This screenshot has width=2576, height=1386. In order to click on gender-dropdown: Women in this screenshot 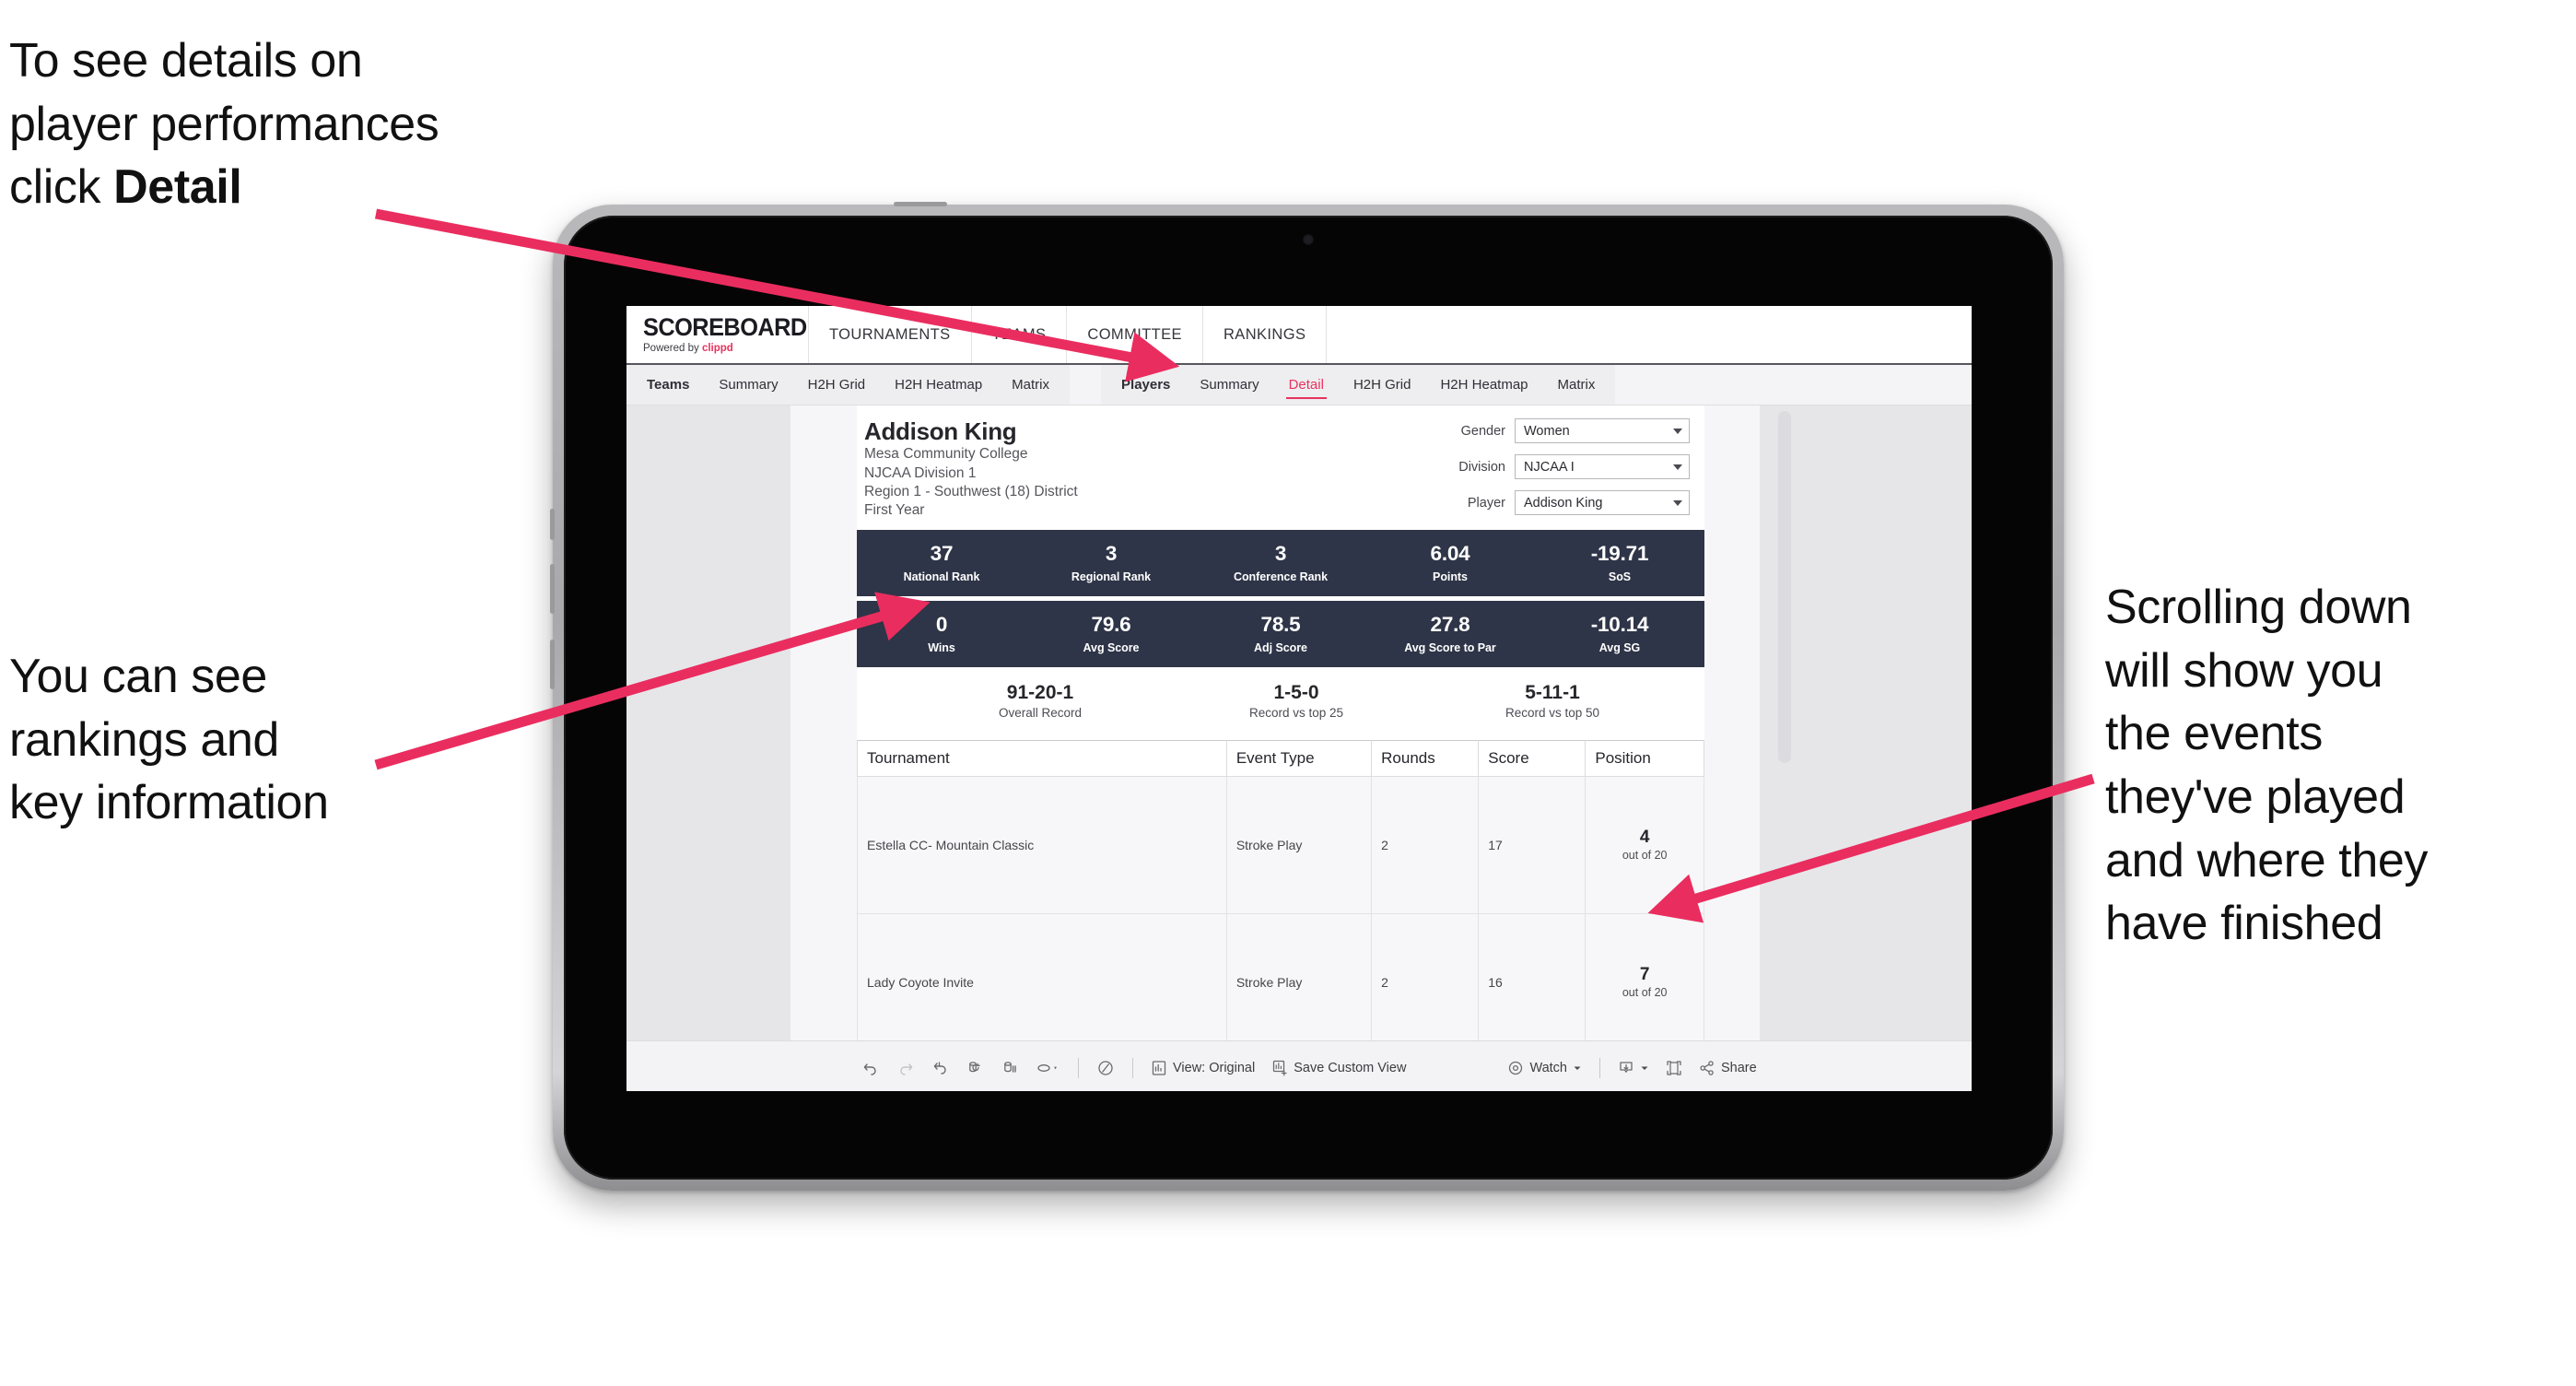, I will do `click(1602, 431)`.